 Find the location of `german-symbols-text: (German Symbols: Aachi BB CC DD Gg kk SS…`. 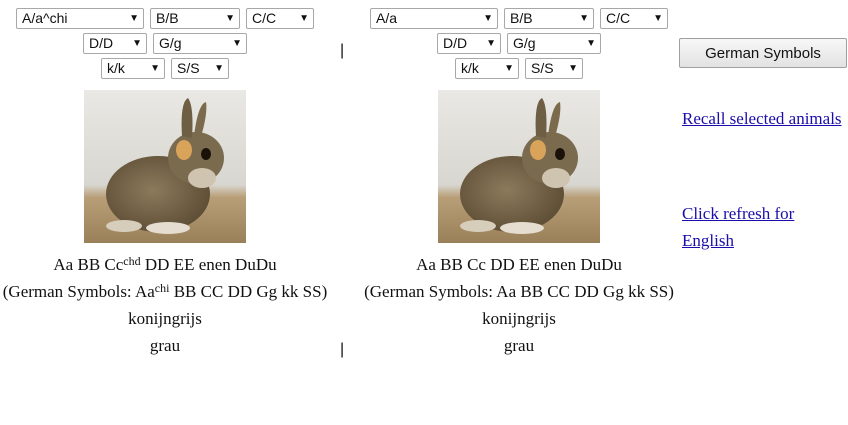

german-symbols-text: (German Symbols: Aachi BB CC DD Gg kk SS… is located at coordinates (165, 291).